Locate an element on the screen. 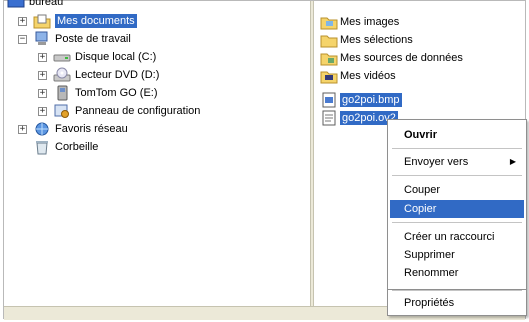  tree-item-tomtom-go: + TomTom GO (E:) is located at coordinates (98, 93).